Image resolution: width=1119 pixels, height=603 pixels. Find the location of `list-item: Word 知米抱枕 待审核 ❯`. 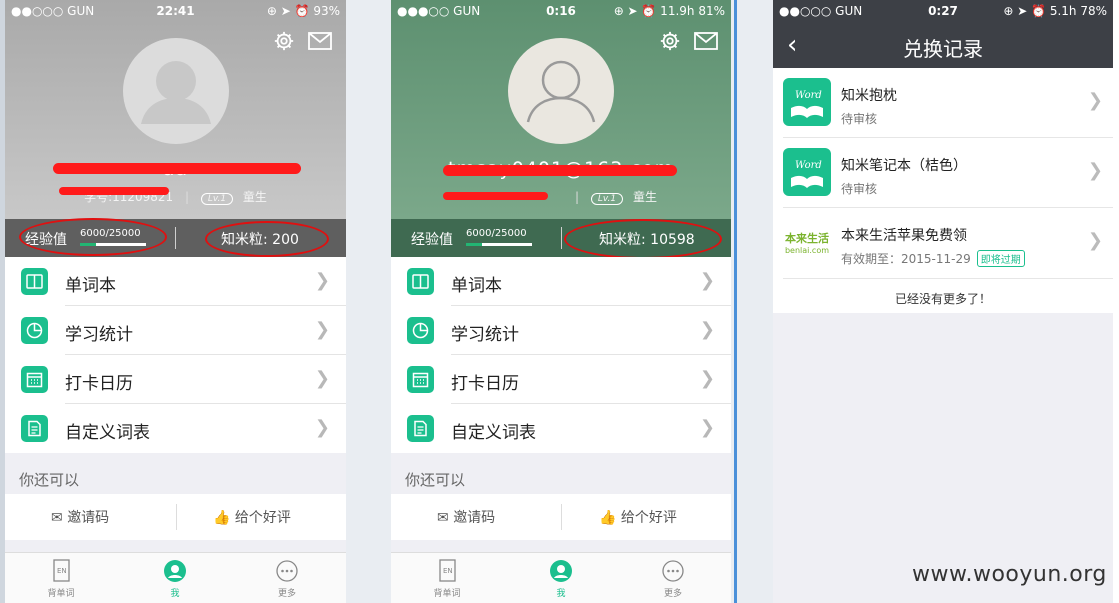

list-item: Word 知米抱枕 待审核 ❯ is located at coordinates (943, 103).